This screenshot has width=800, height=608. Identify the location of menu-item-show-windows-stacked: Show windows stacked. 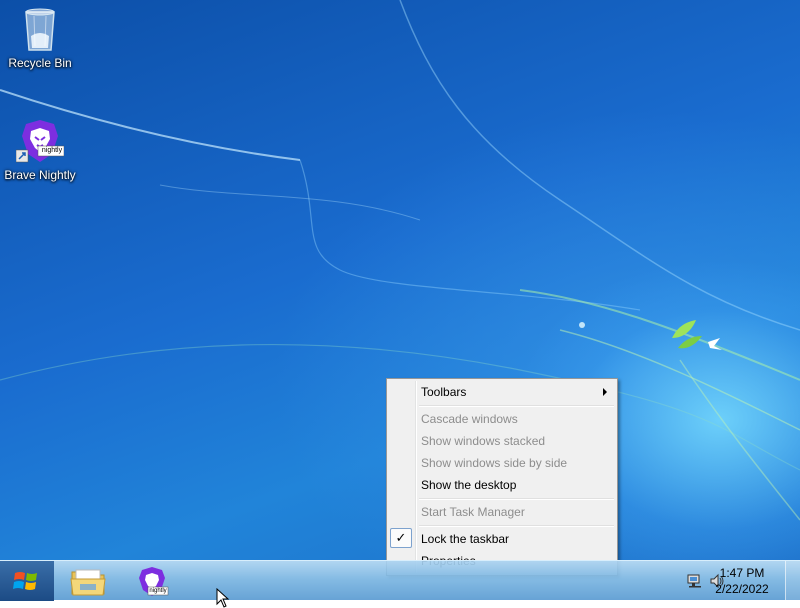
(483, 441).